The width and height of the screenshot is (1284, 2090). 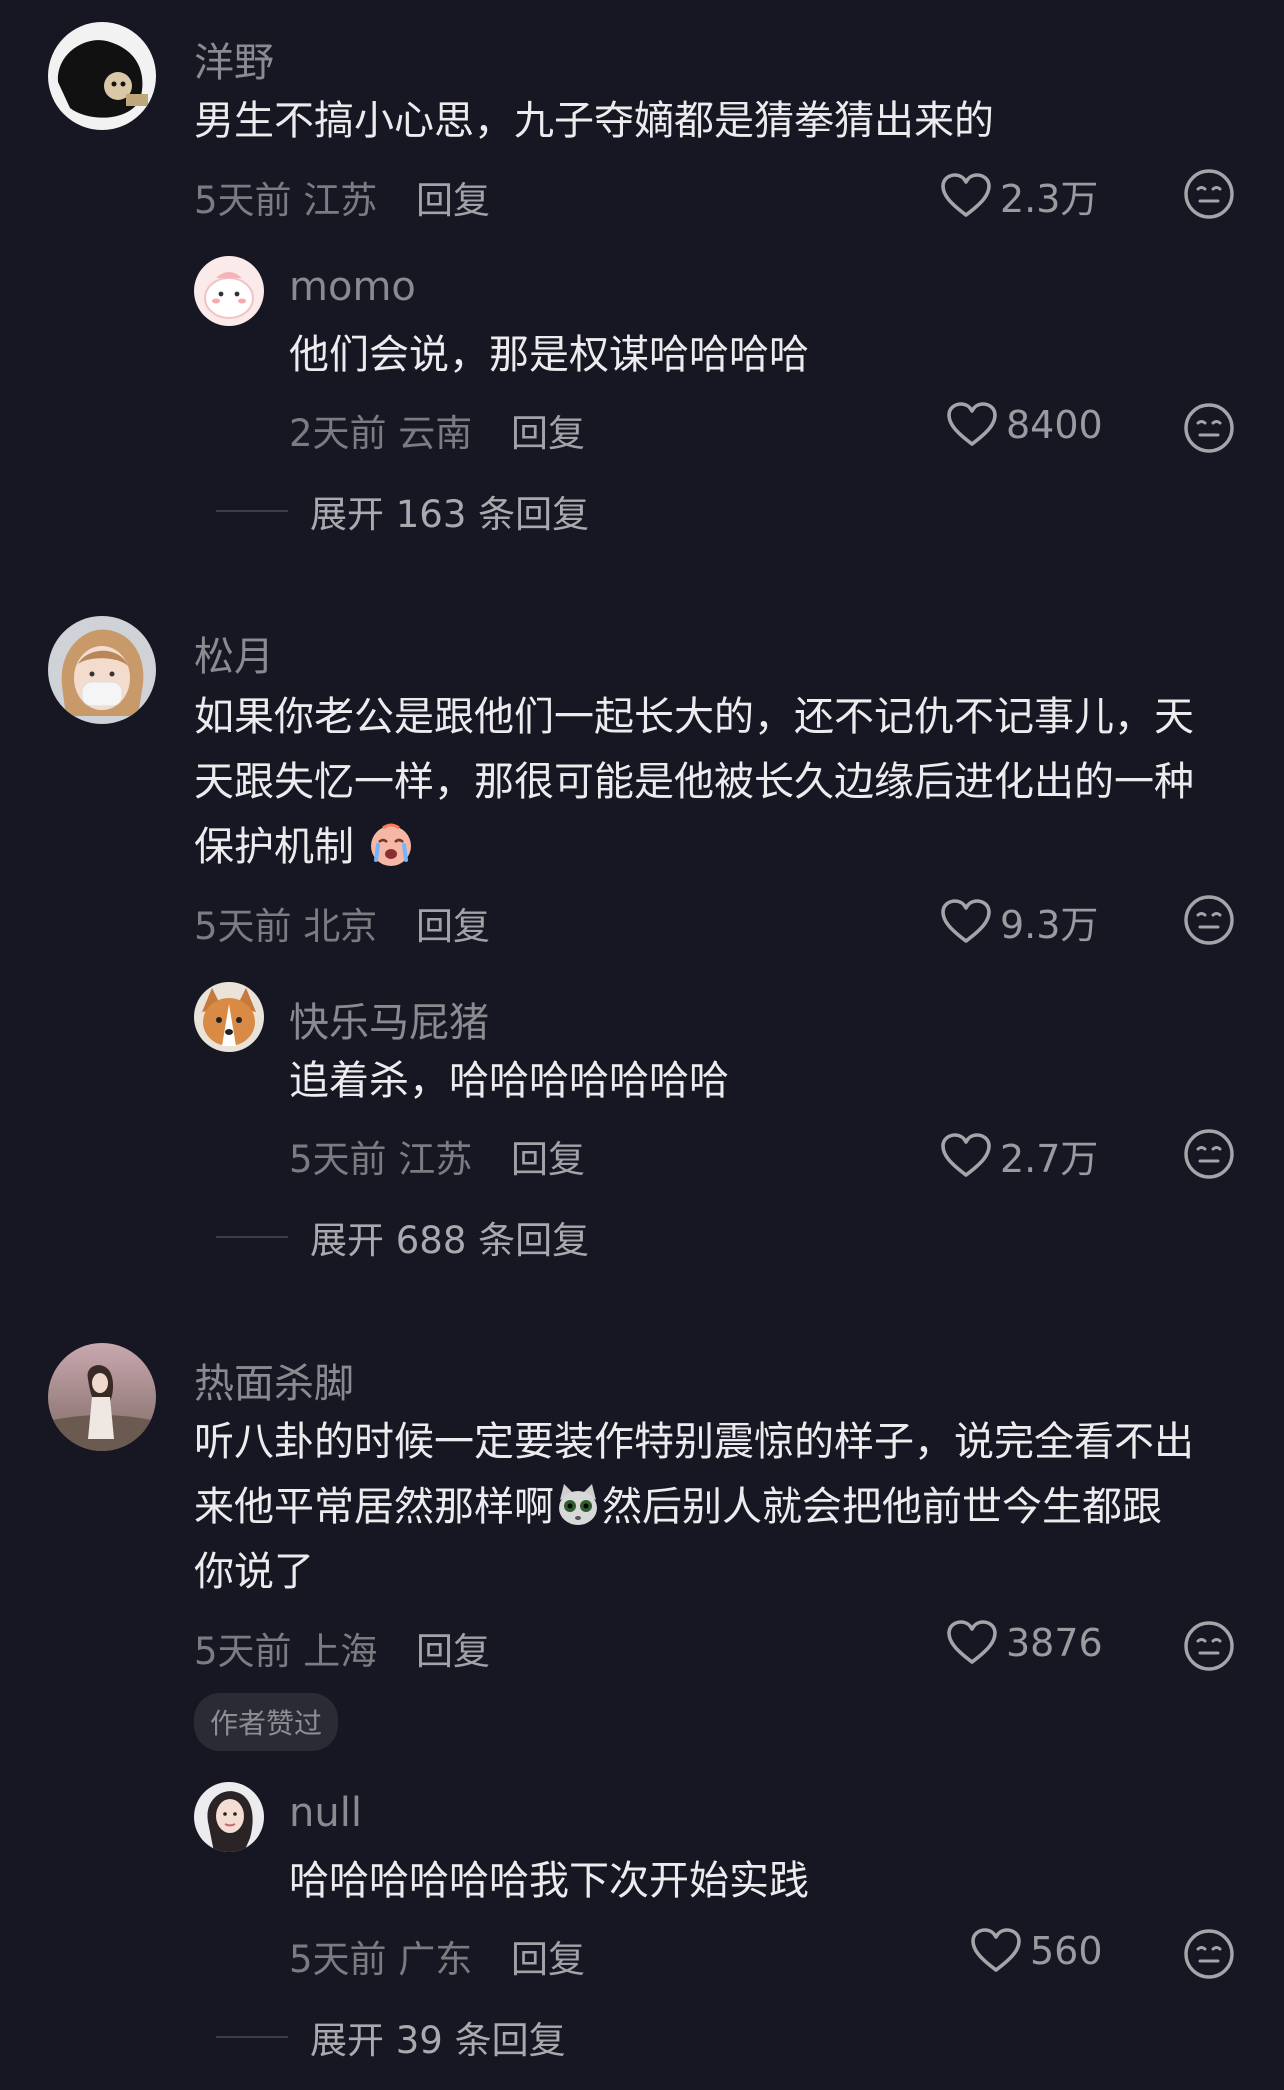 I want to click on like-button: 9.3万, so click(x=1019, y=921).